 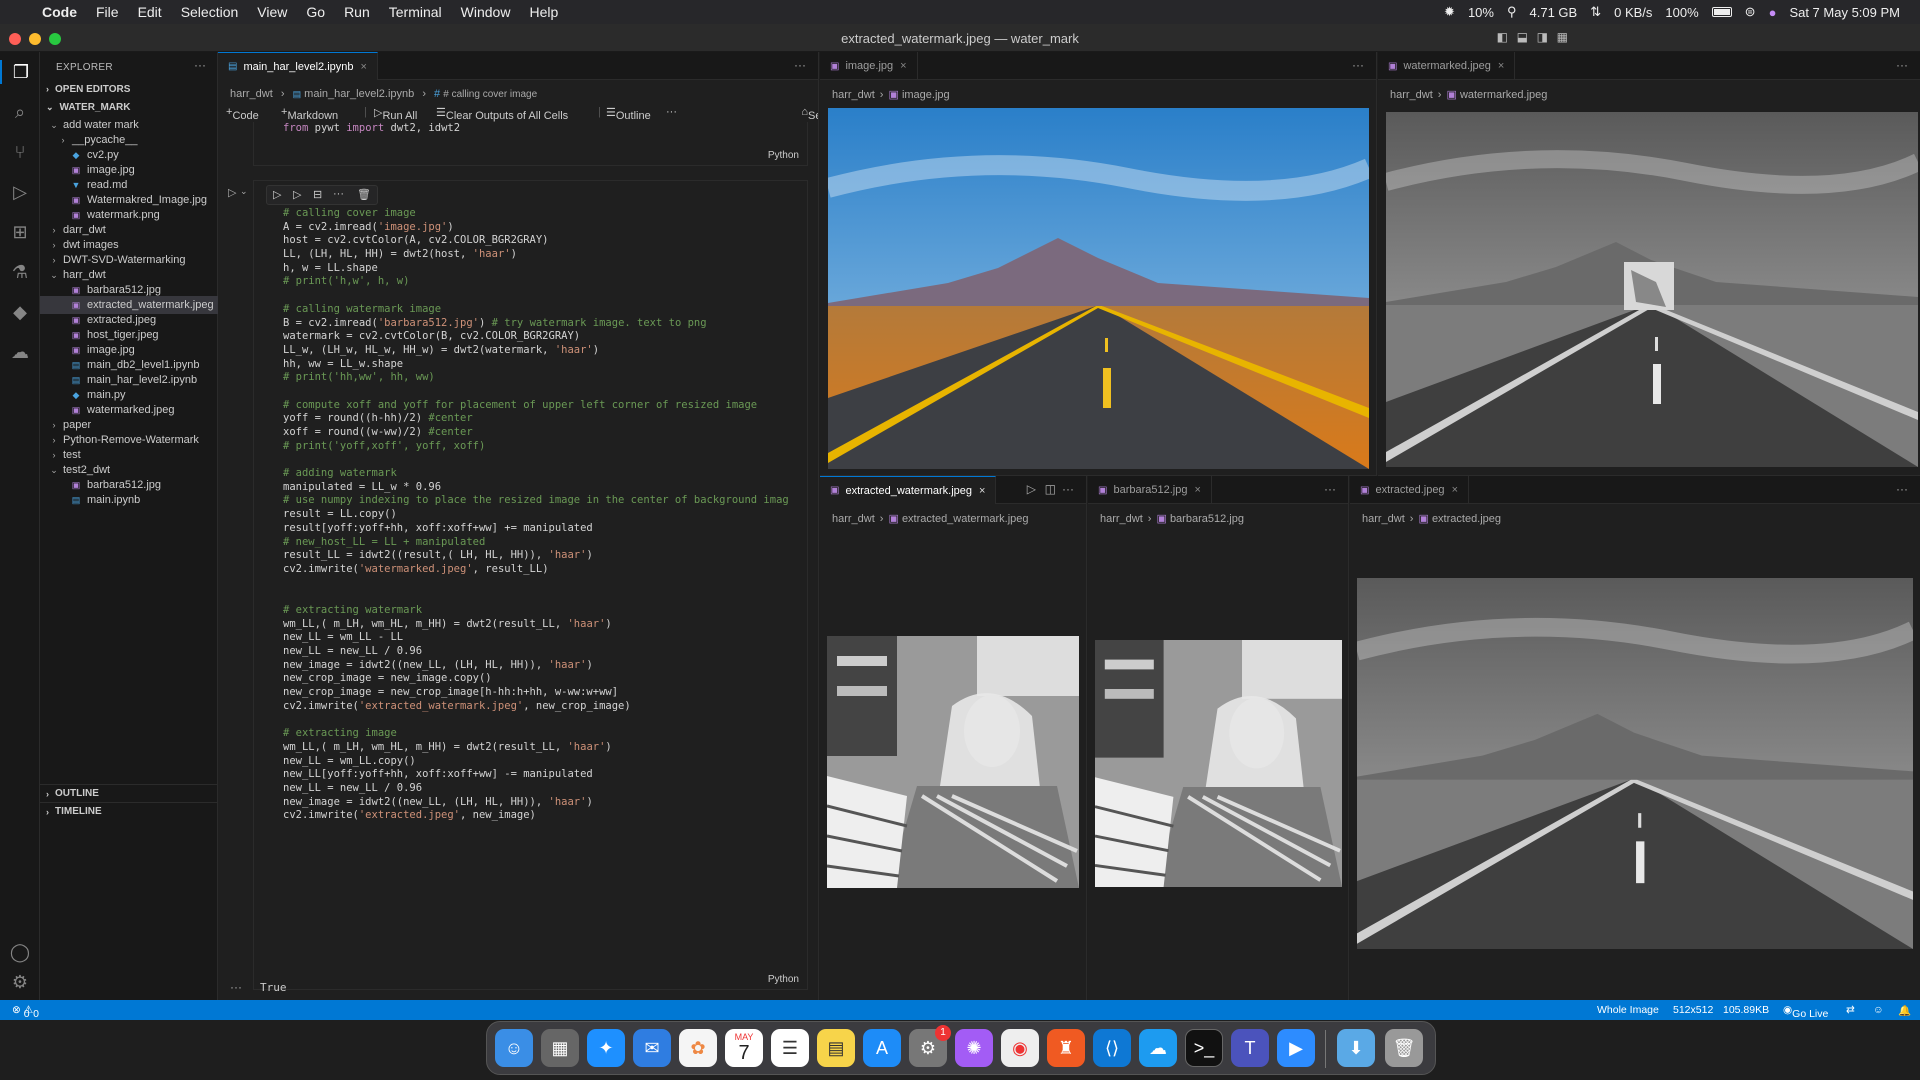 I want to click on menu-terminal: Terminal, so click(x=415, y=12).